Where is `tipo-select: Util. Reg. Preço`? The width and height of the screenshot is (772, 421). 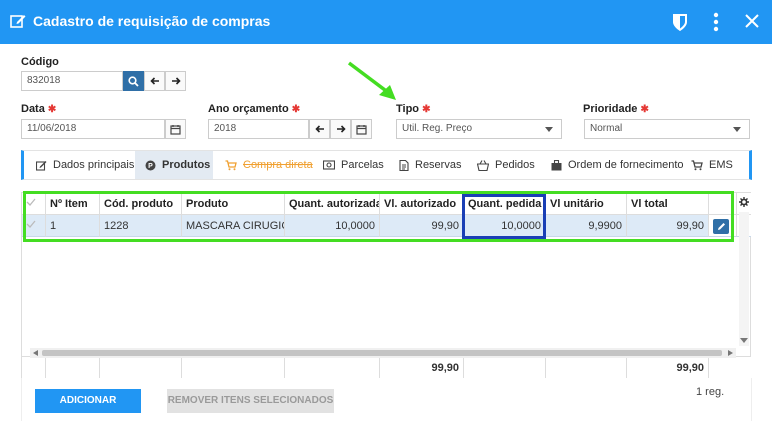 tipo-select: Util. Reg. Preço is located at coordinates (479, 129).